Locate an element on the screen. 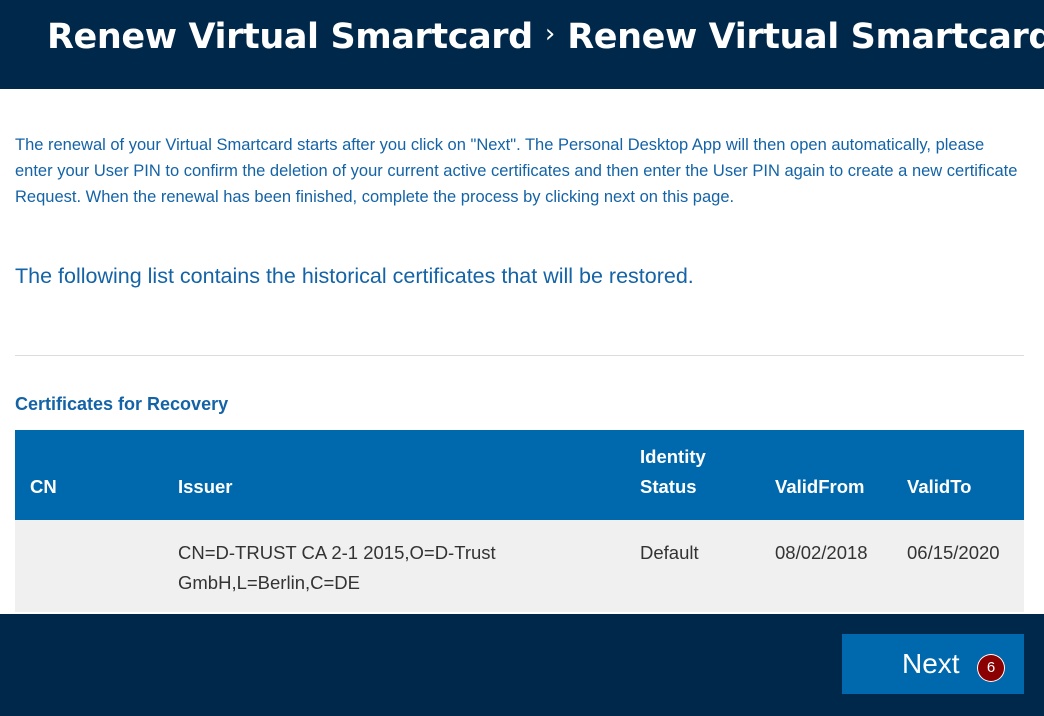 The height and width of the screenshot is (716, 1044). next-button-label: Next is located at coordinates (931, 663).